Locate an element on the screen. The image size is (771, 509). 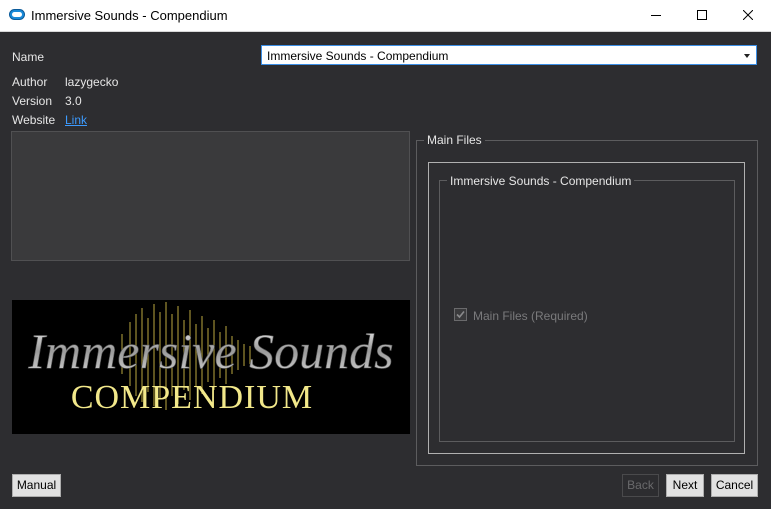
maximize-icon is located at coordinates (702, 15).